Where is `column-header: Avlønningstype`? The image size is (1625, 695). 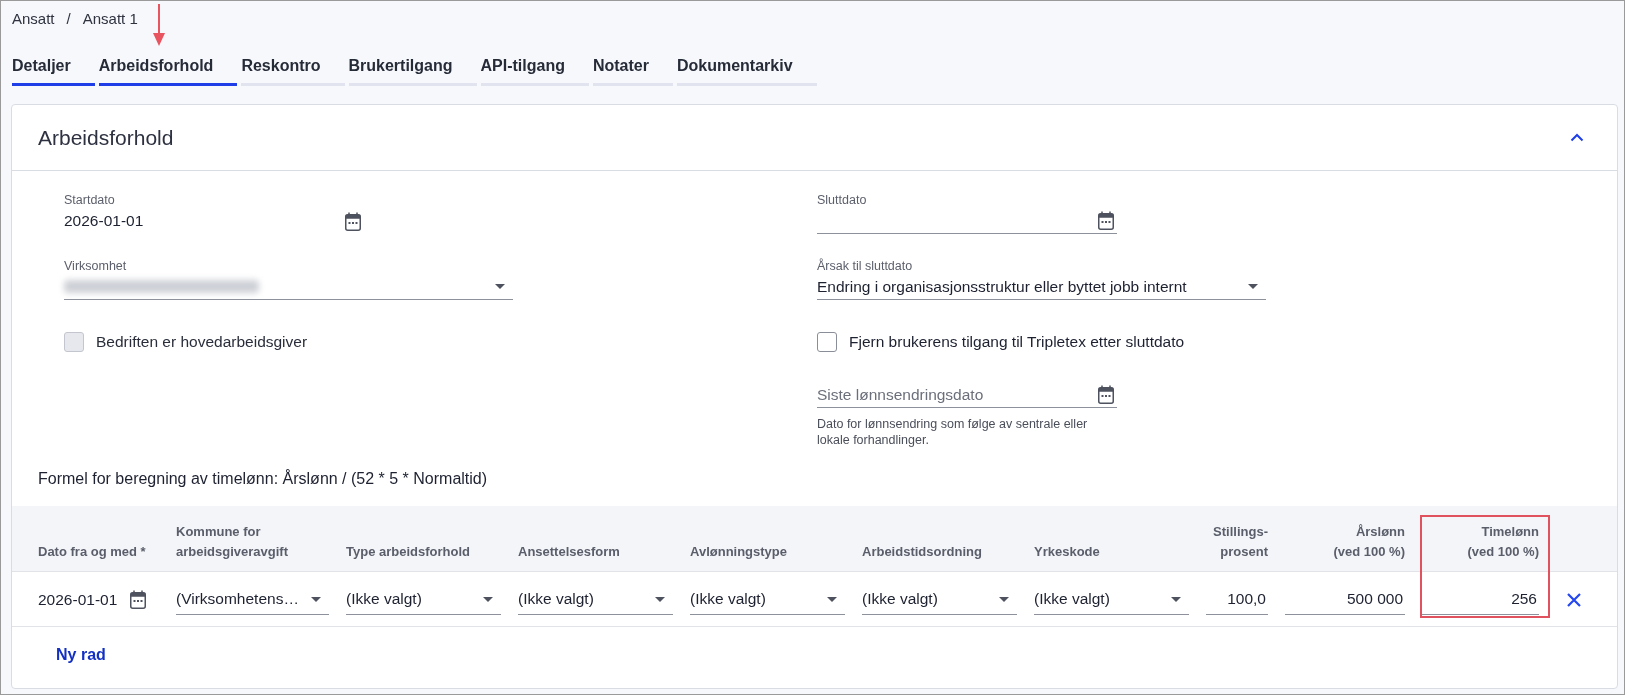 column-header: Avlønningstype is located at coordinates (739, 552).